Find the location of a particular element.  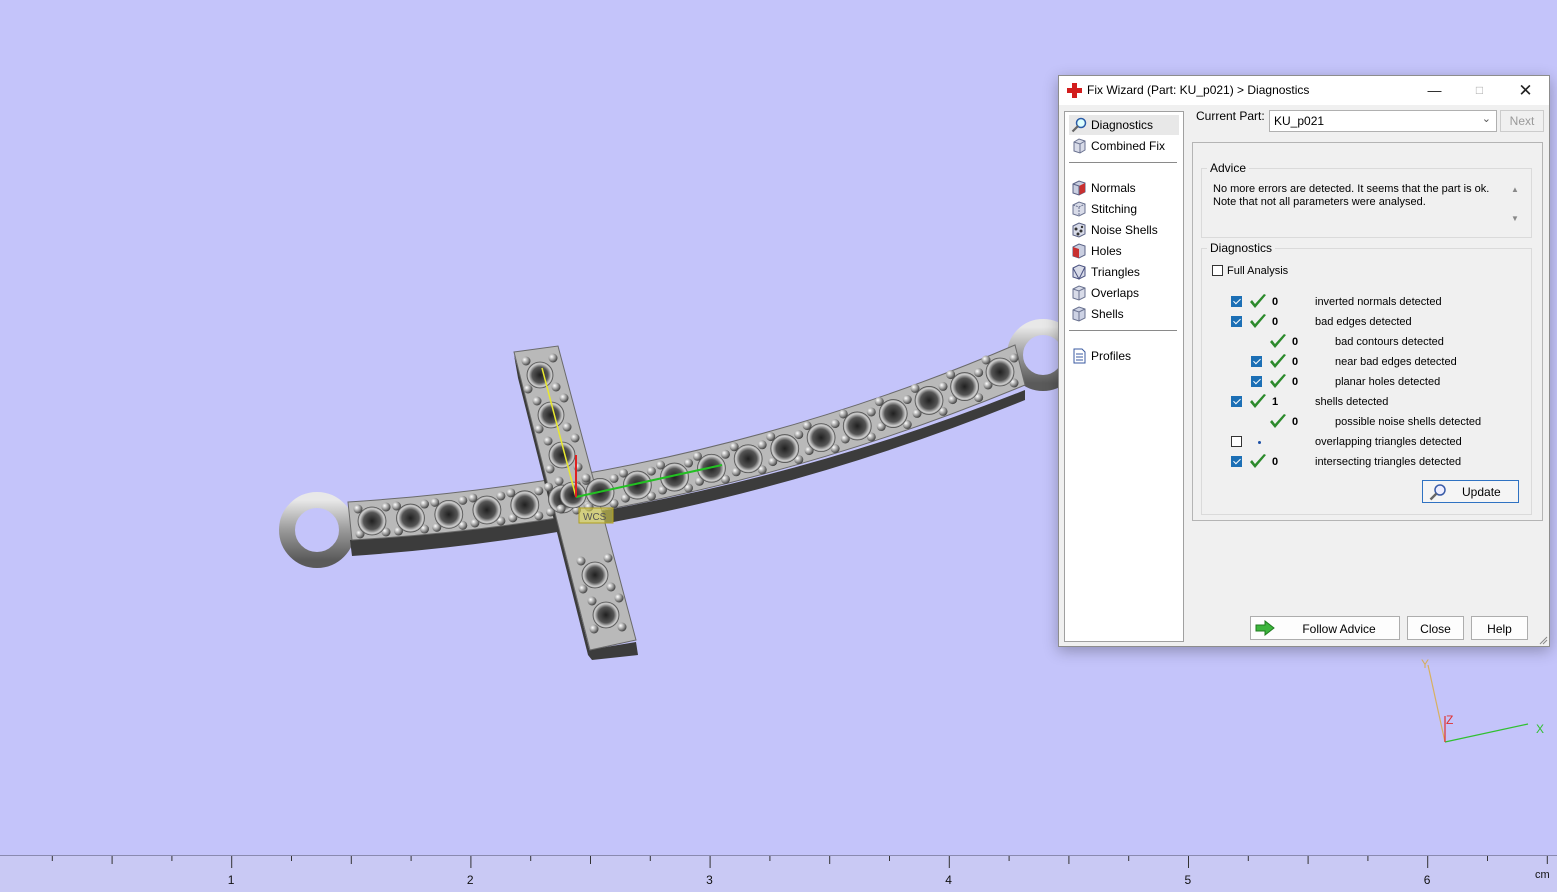

nav-item-combined-fix: Combined Fix is located at coordinates (1124, 146).